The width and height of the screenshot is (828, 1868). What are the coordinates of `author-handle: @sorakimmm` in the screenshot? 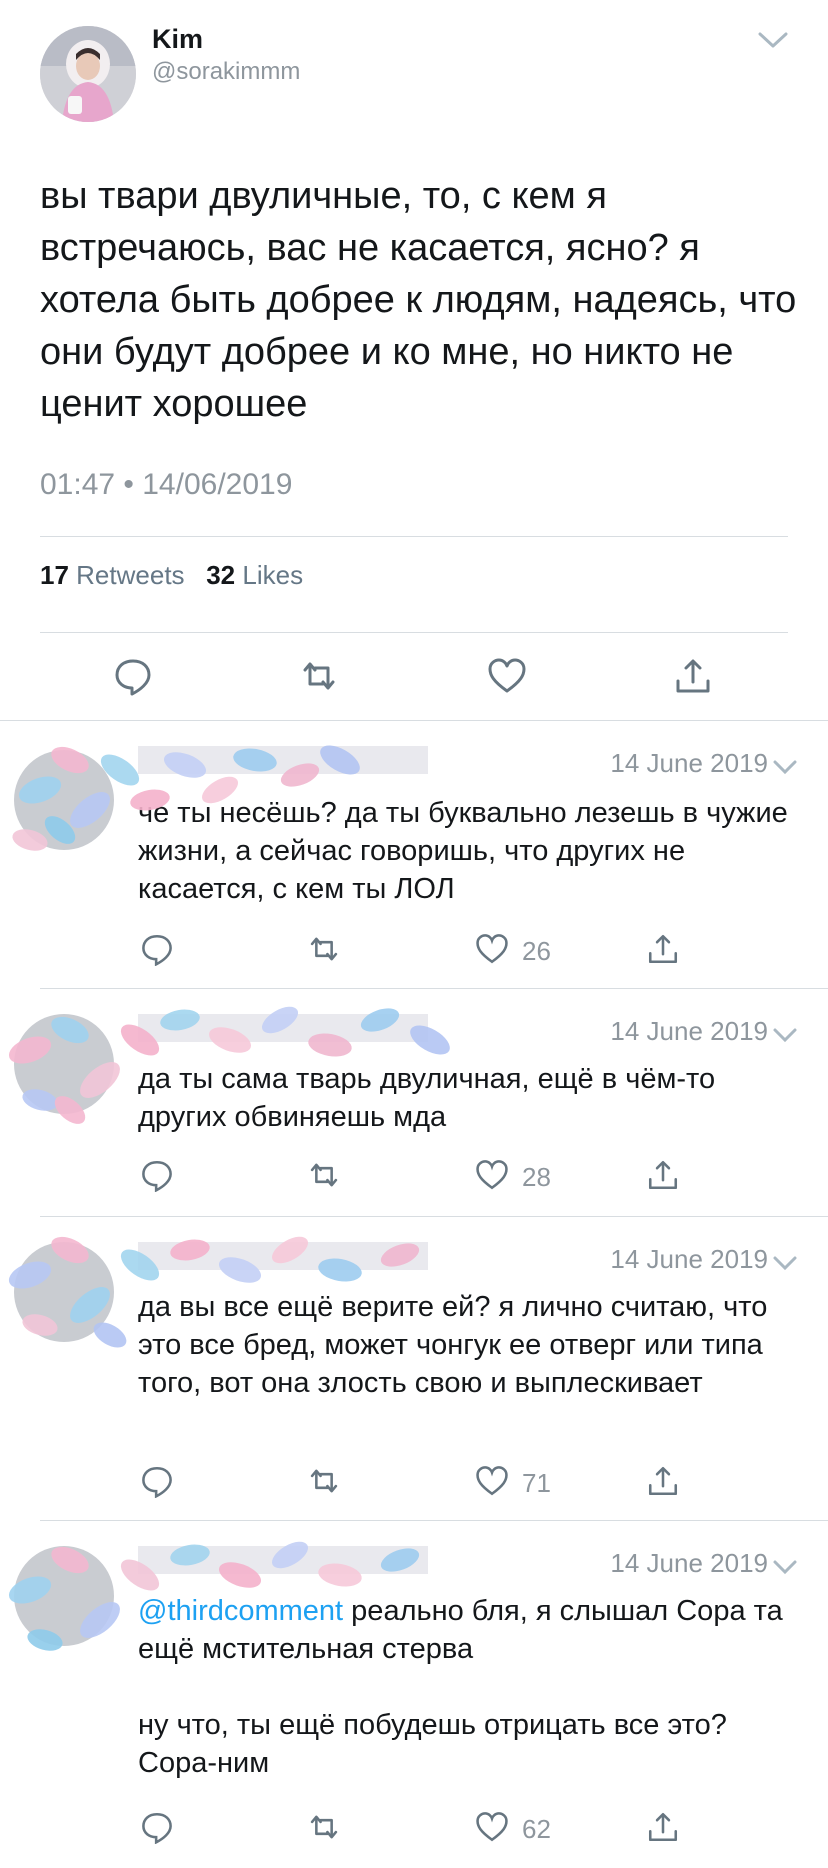 It's located at (226, 72).